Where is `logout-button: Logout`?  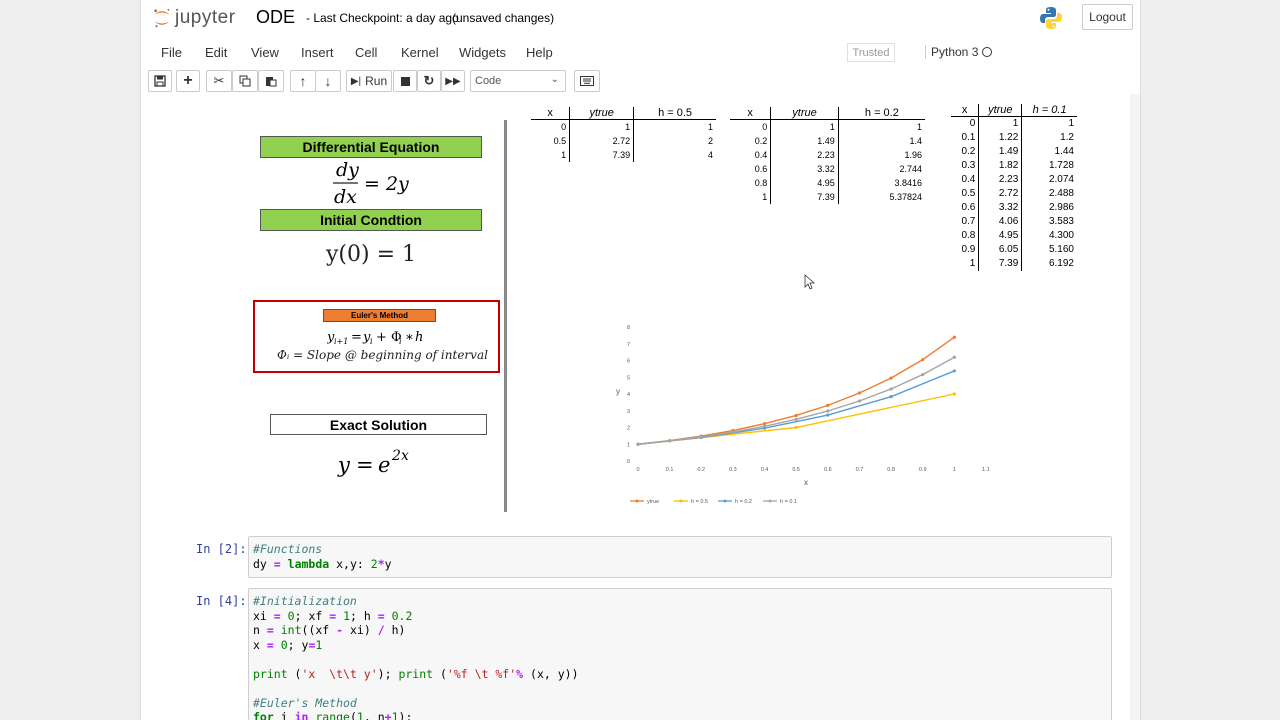
logout-button: Logout is located at coordinates (1107, 17).